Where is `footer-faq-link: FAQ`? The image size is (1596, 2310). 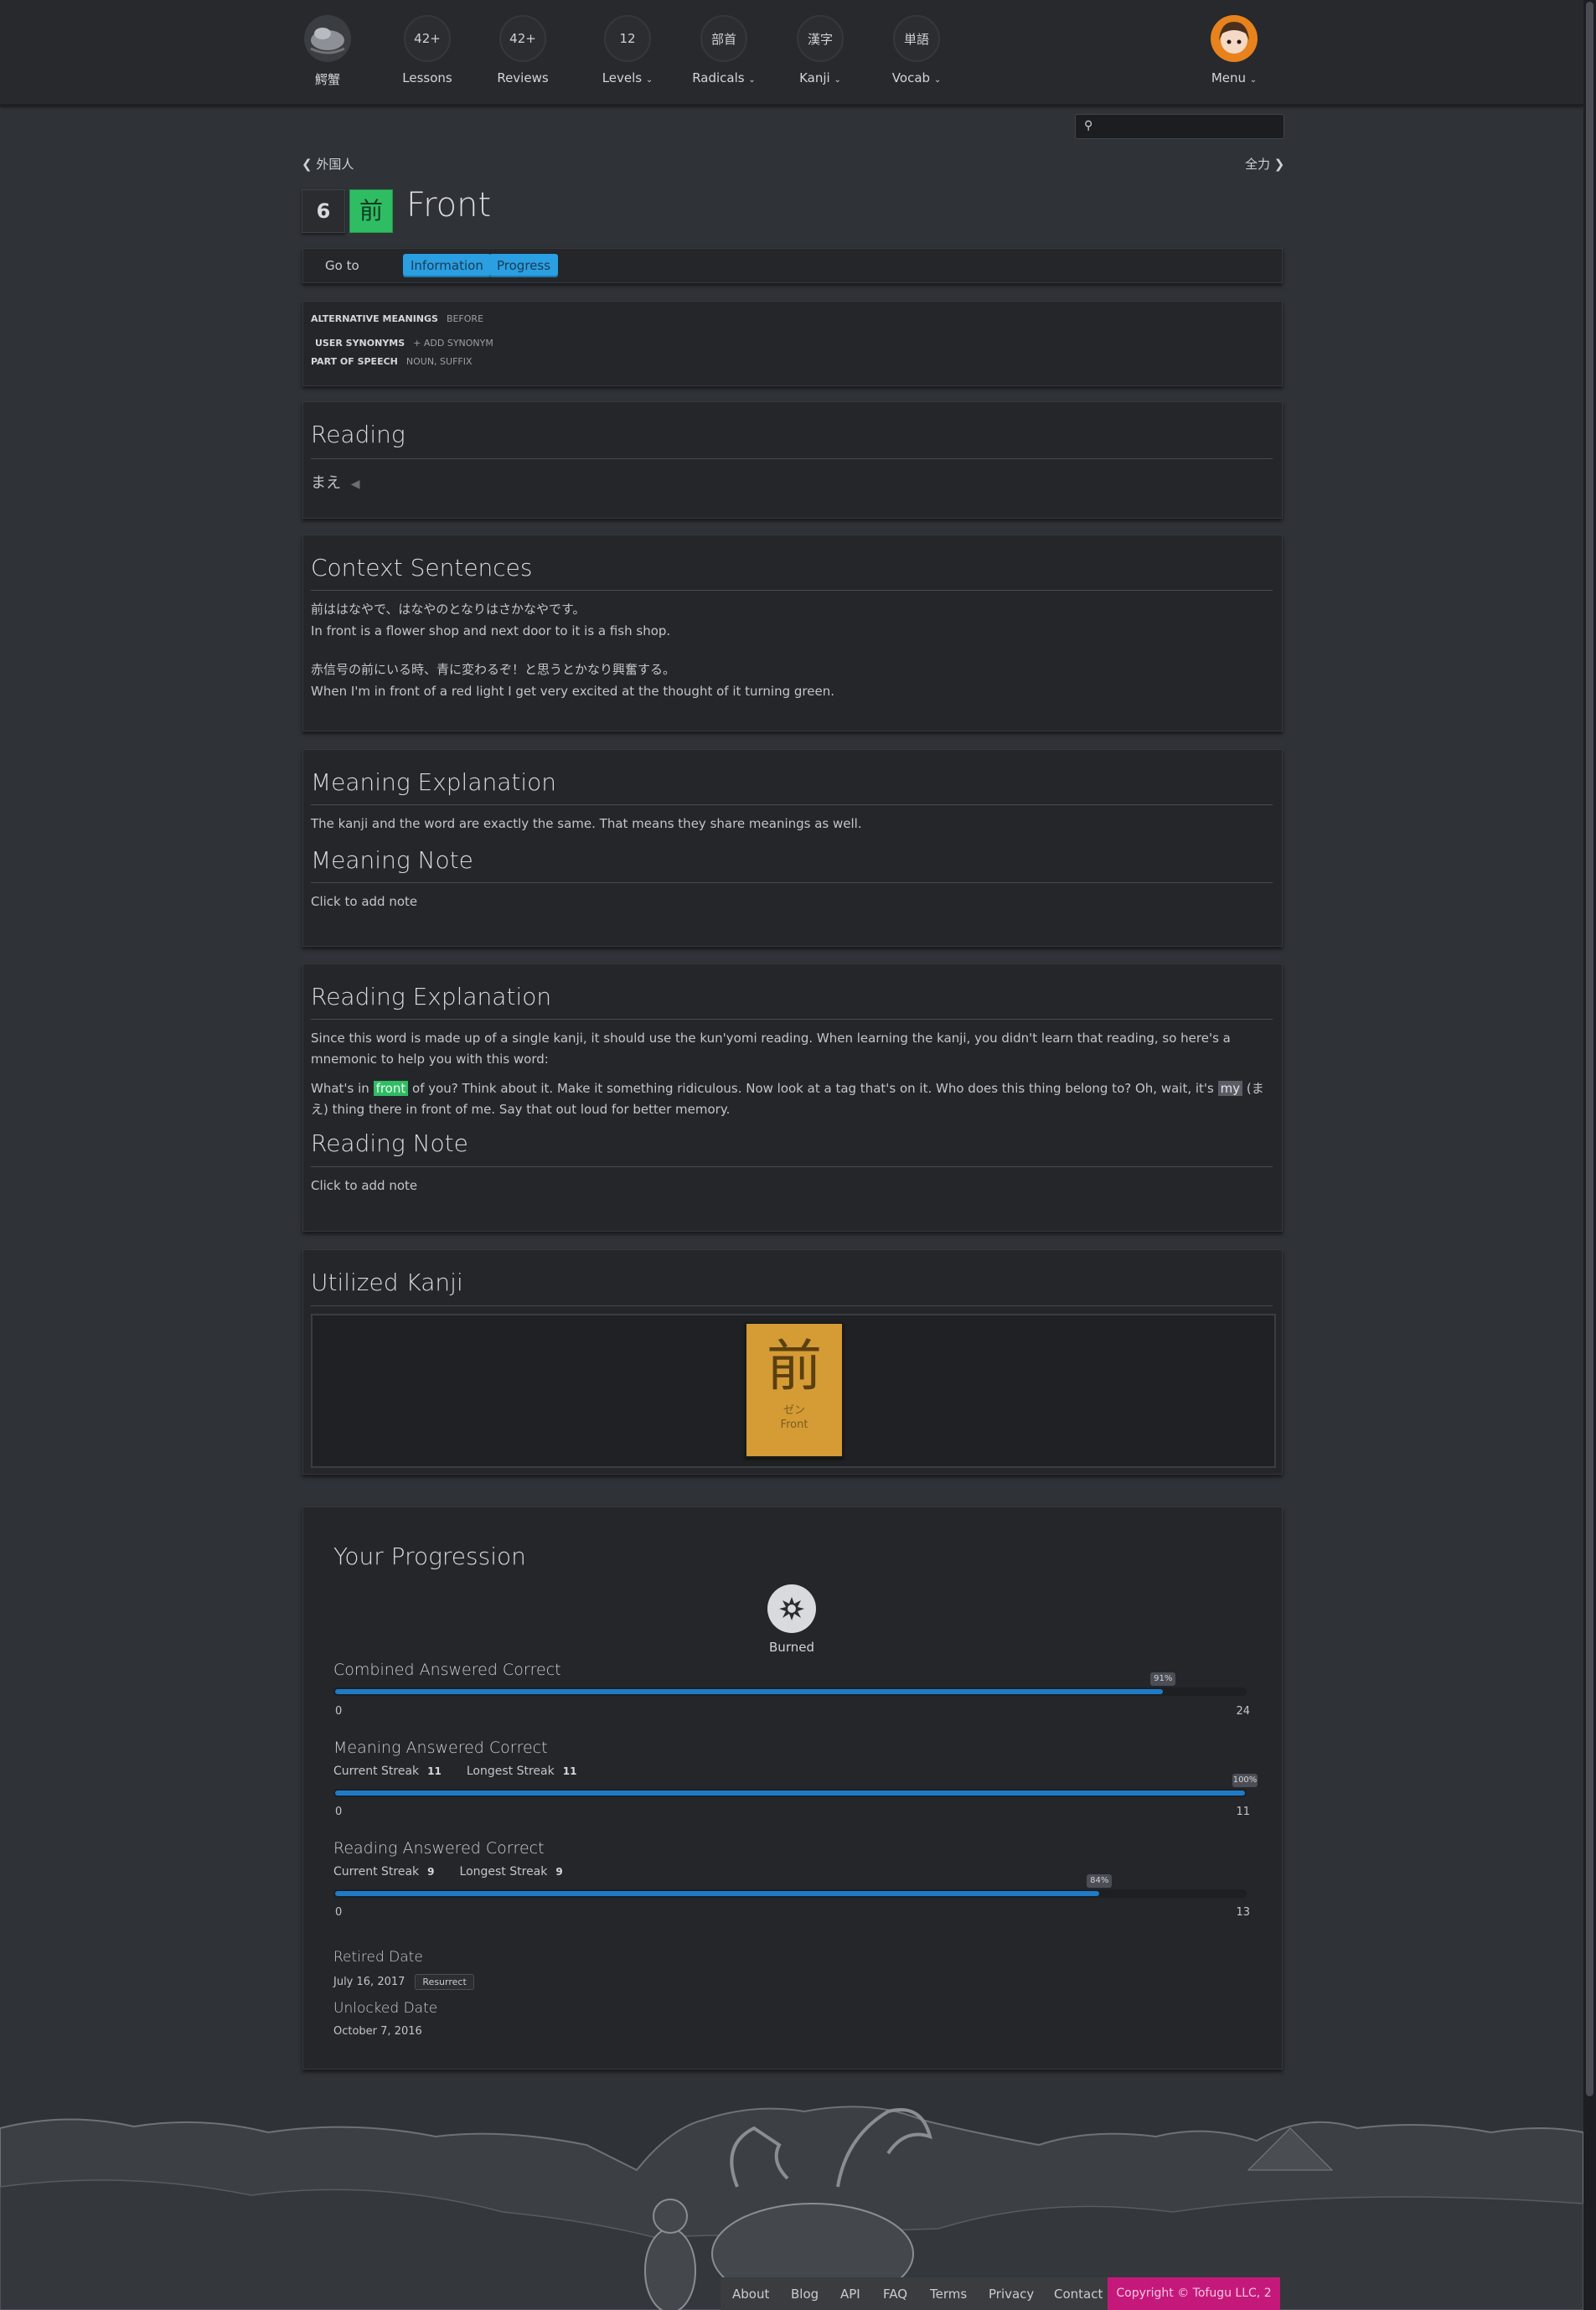
footer-faq-link: FAQ is located at coordinates (895, 2294).